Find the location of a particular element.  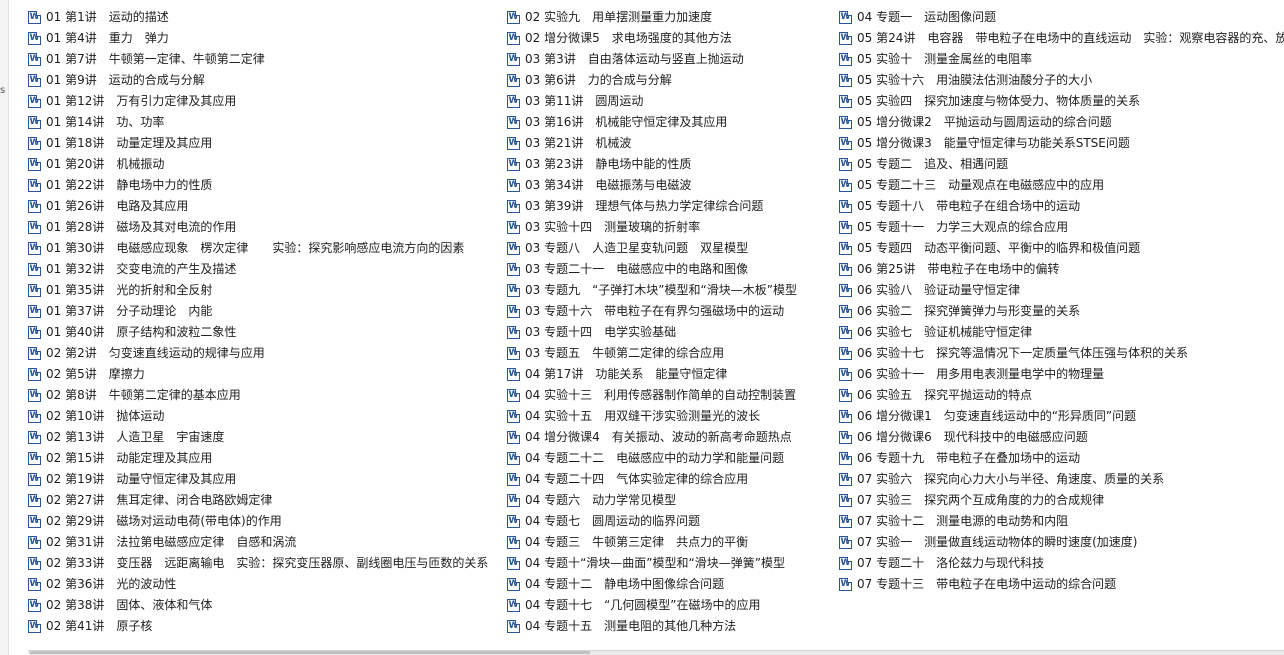

file-item: W 05 增分微课3 能量守恒定律与功能关系STSE问题 is located at coordinates (1061, 143).